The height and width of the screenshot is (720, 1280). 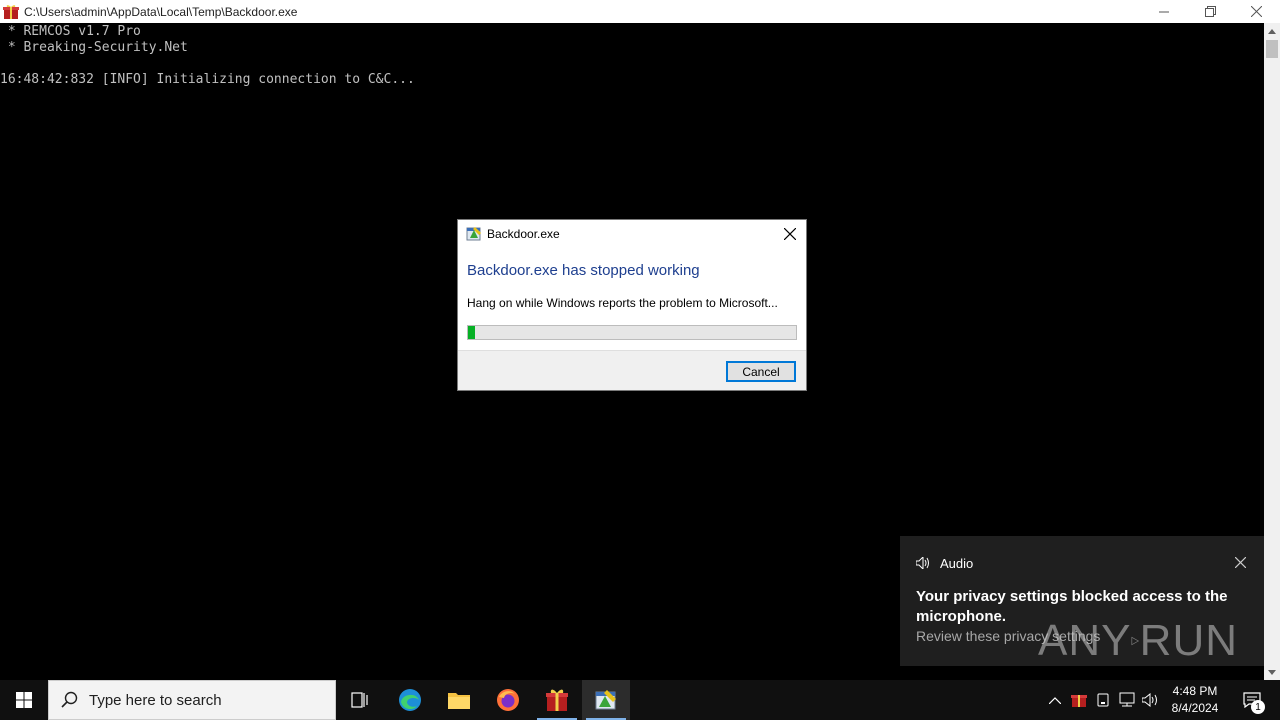 I want to click on task-view-button, so click(x=360, y=700).